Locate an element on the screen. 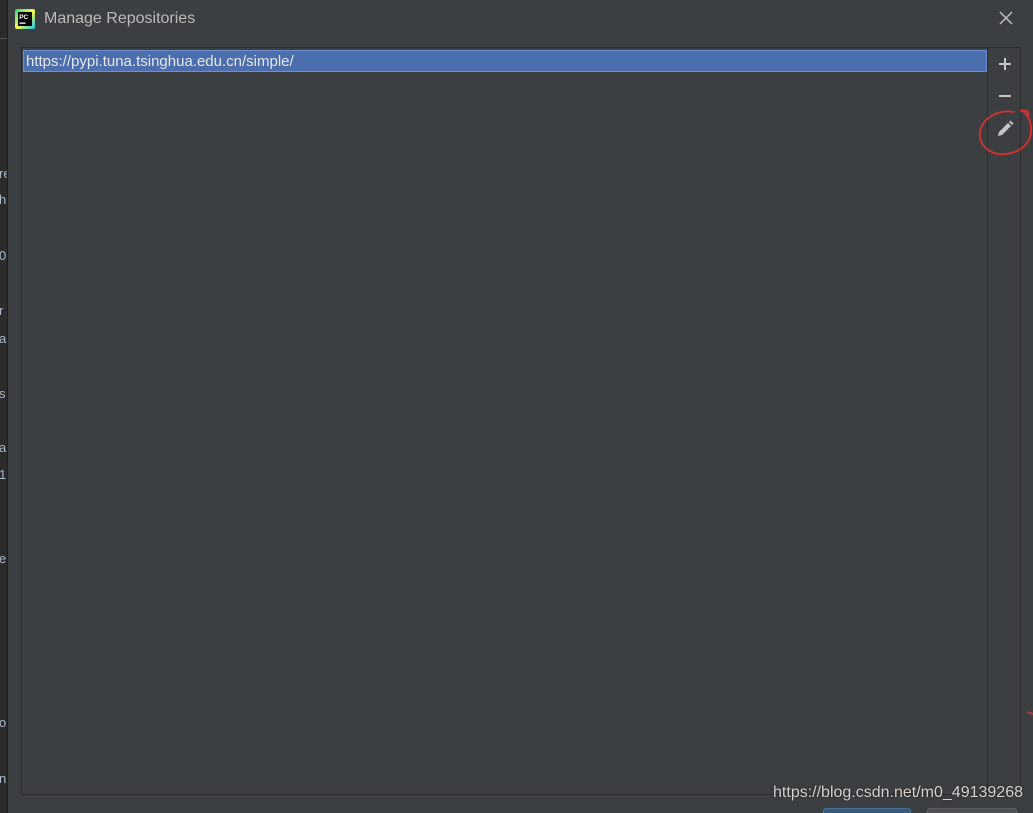 This screenshot has width=1033, height=813. ok-button is located at coordinates (867, 810).